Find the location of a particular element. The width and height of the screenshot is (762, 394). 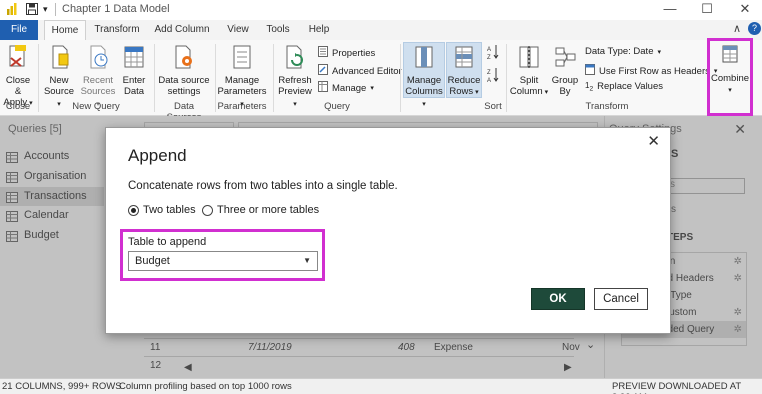

power-bi-logo-icon is located at coordinates (12, 11).